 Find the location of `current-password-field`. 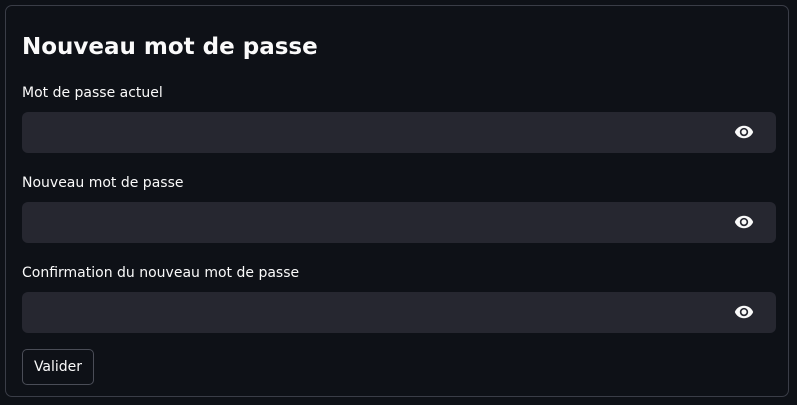

current-password-field is located at coordinates (399, 132).